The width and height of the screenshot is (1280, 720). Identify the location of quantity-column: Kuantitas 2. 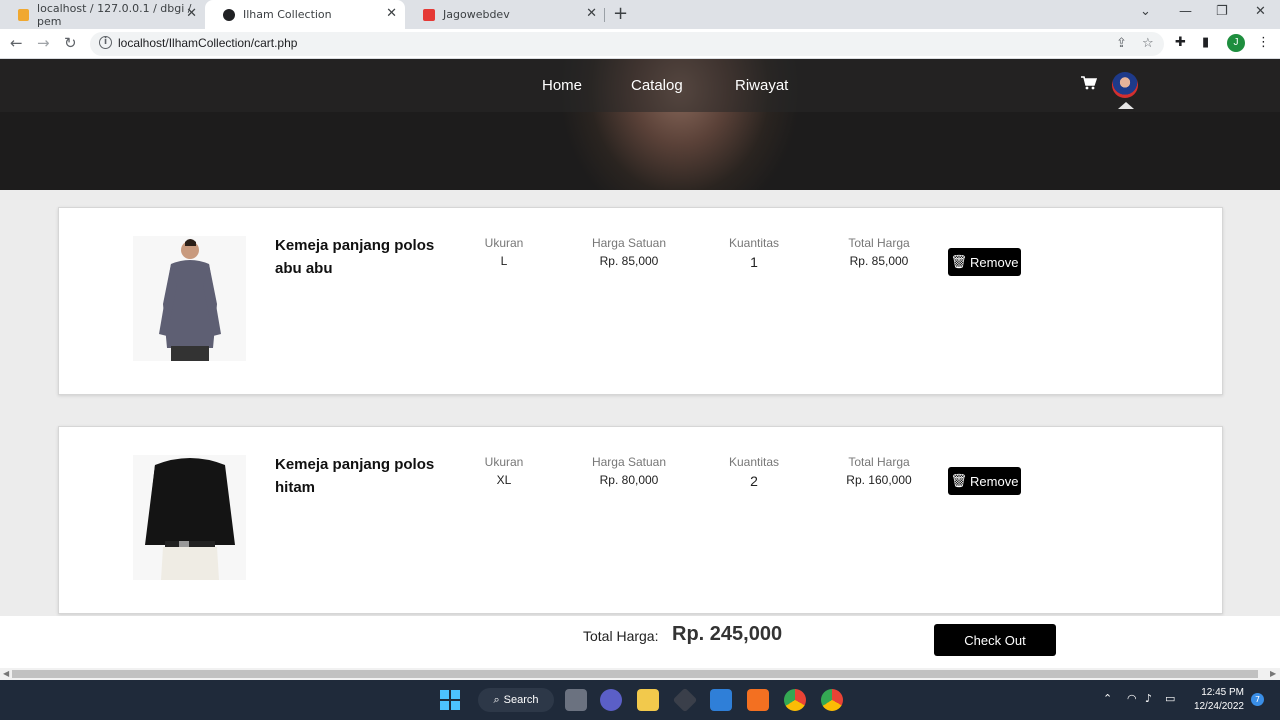
(754, 472).